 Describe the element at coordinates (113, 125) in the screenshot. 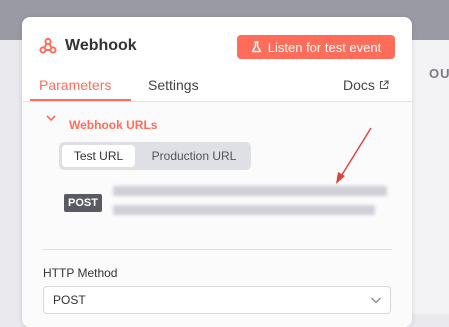

I see `webhook-urls-section-title: Webhook URLs` at that location.